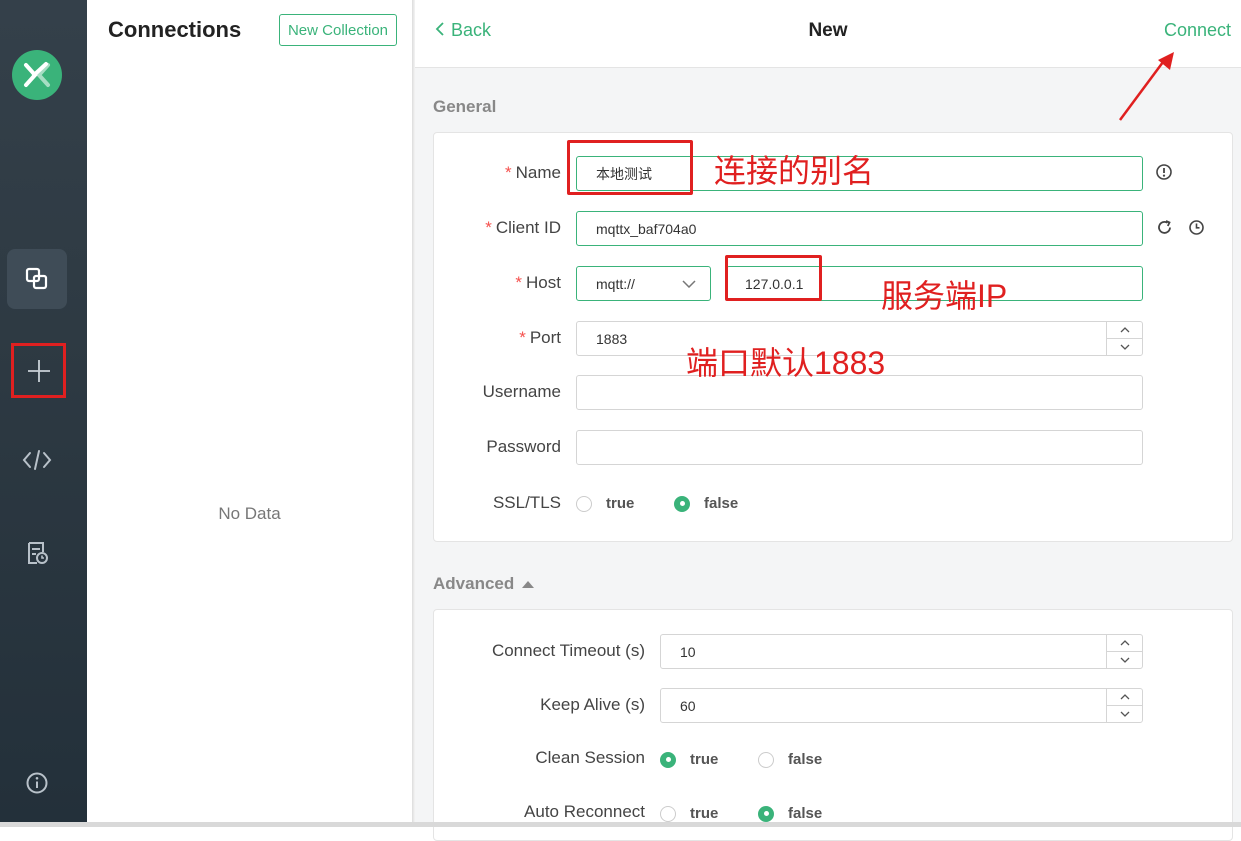  What do you see at coordinates (1146, 86) in the screenshot?
I see `annotation-arrow-icon` at bounding box center [1146, 86].